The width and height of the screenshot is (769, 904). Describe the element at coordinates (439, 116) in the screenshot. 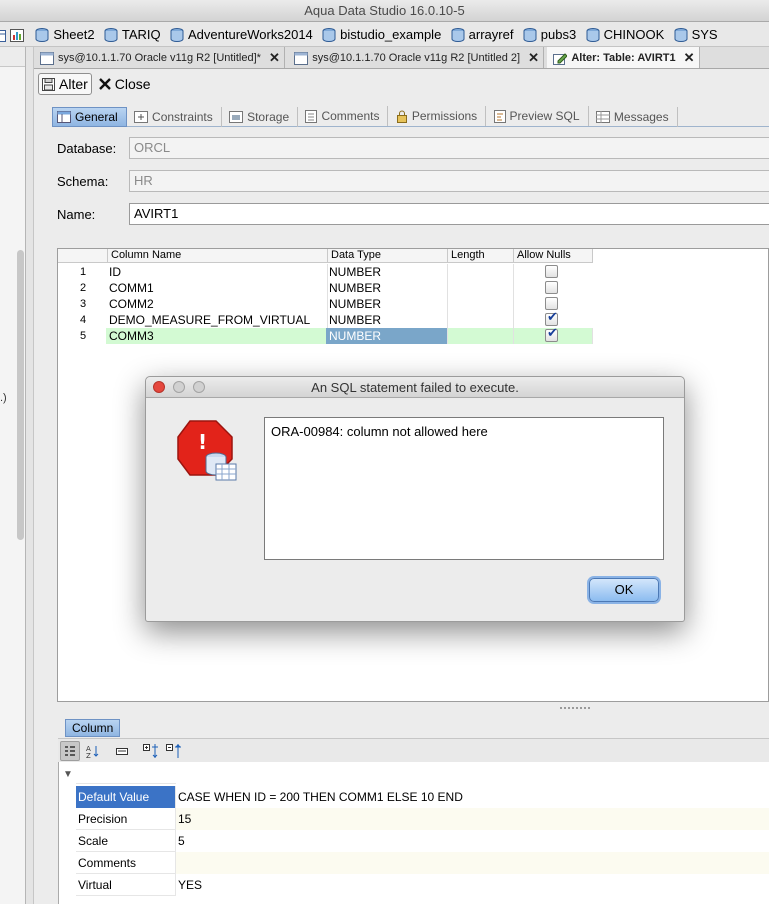

I see `tab-permissions: Permissions` at that location.